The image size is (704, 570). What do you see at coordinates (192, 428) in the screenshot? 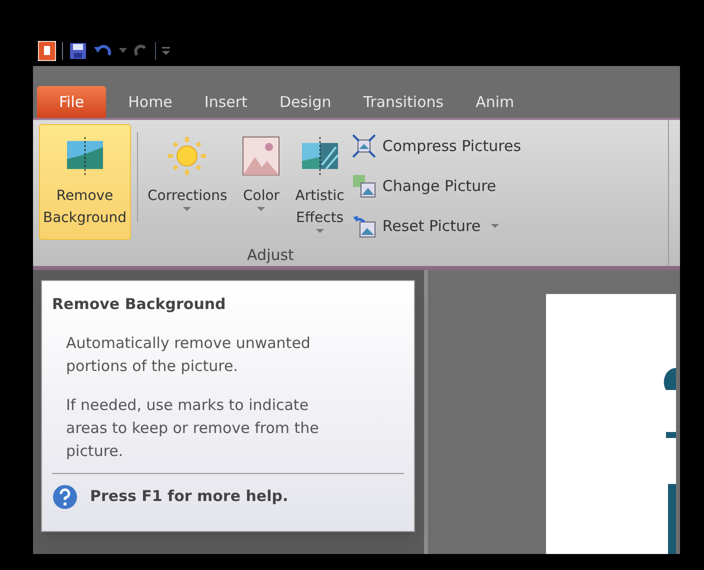
I see `tooltip-text: If needed, use marks to indicate areas to keep or remove from the picture.` at bounding box center [192, 428].